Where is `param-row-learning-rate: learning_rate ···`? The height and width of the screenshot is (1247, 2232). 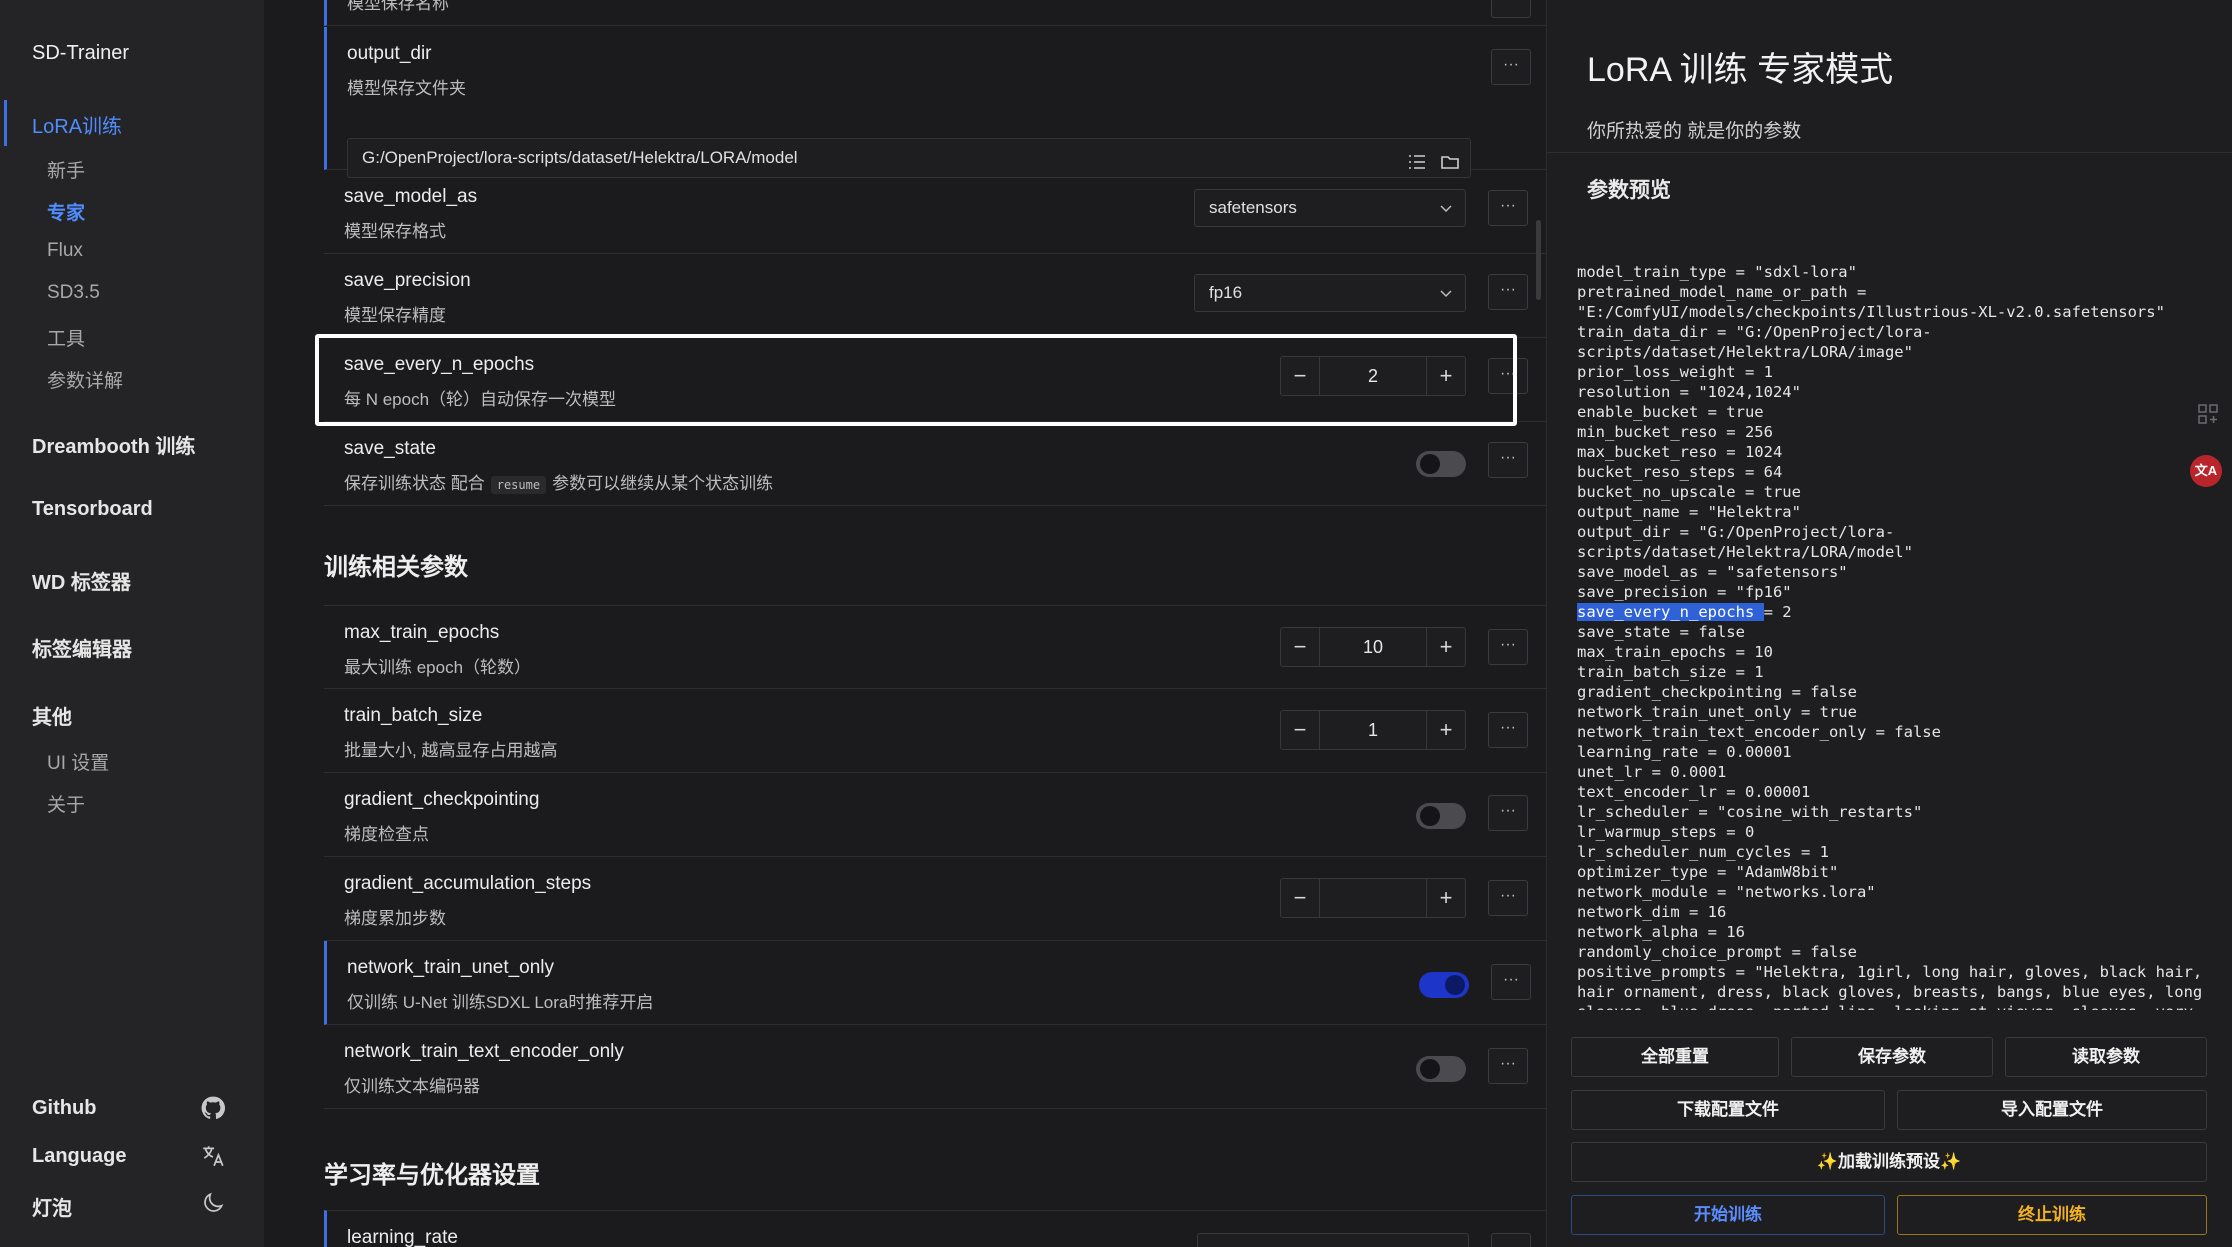 param-row-learning-rate: learning_rate ··· is located at coordinates (935, 1228).